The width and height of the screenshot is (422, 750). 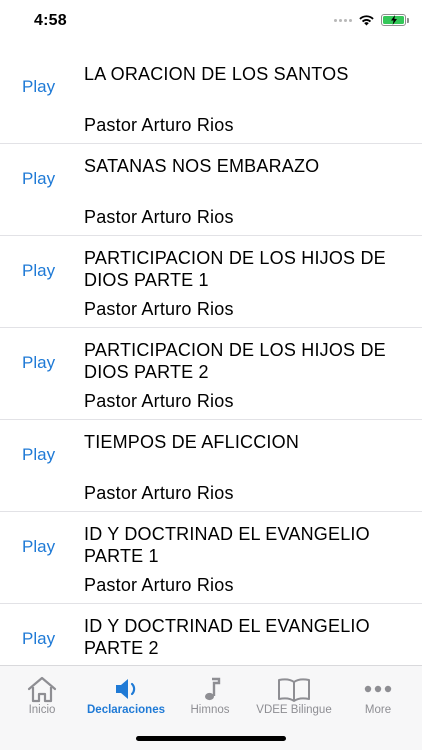 I want to click on home-indicator, so click(x=211, y=738).